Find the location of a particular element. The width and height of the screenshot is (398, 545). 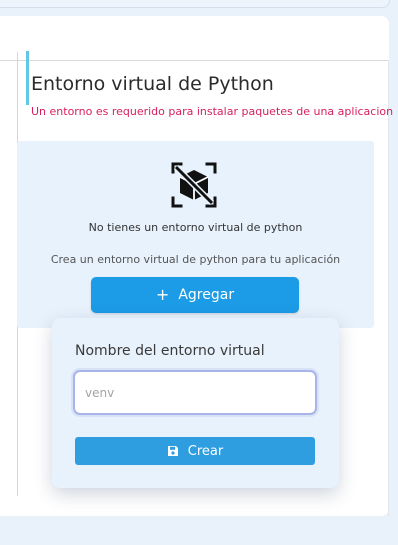

no-box-icon is located at coordinates (194, 185).